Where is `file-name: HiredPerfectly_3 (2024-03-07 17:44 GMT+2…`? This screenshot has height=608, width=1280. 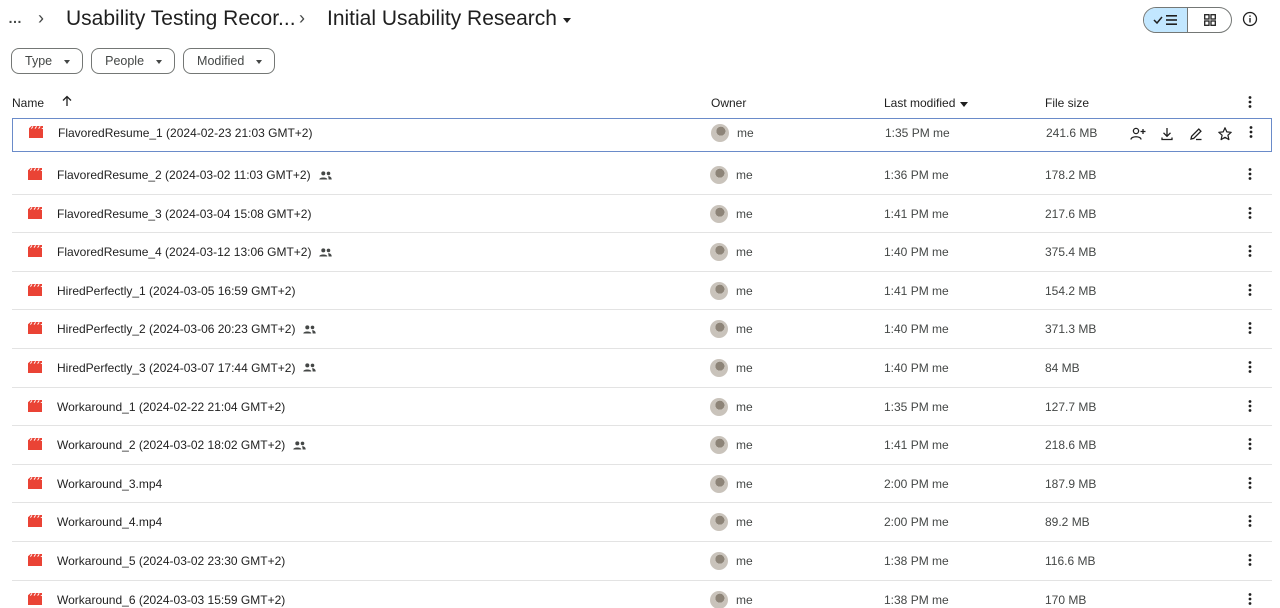
file-name: HiredPerfectly_3 (2024-03-07 17:44 GMT+2… is located at coordinates (187, 368).